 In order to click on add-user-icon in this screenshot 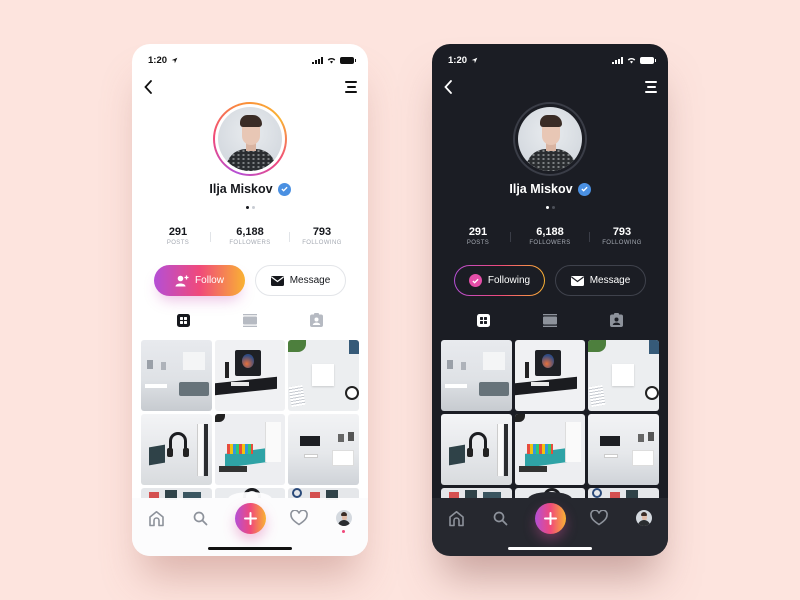, I will do `click(182, 280)`.